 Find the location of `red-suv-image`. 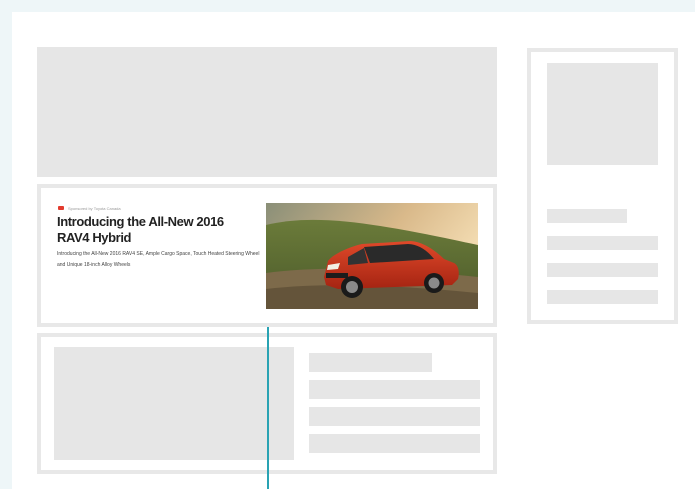

red-suv-image is located at coordinates (372, 256).